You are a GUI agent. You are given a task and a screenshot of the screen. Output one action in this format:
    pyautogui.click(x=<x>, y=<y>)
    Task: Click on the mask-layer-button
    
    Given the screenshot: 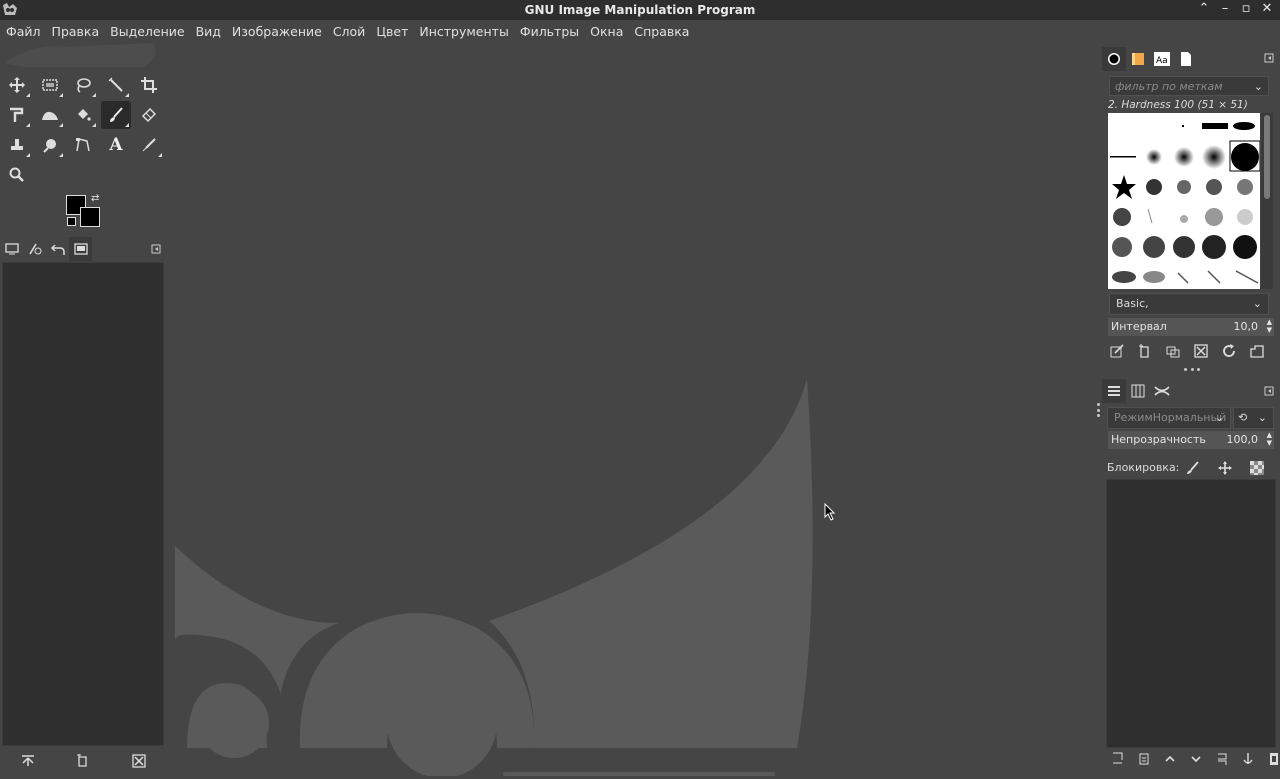 What is the action you would take?
    pyautogui.click(x=1272, y=759)
    